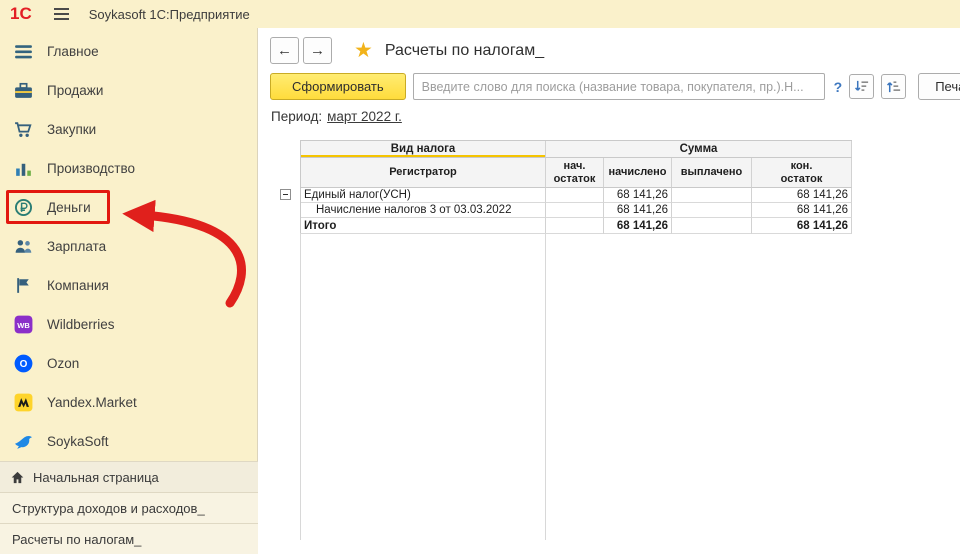 This screenshot has height=554, width=960. Describe the element at coordinates (363, 50) in the screenshot. I see `favorite-star-icon: ★` at that location.